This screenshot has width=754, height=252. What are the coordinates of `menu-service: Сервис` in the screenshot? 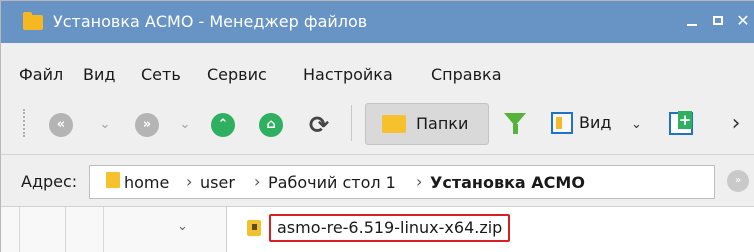 It's located at (237, 74).